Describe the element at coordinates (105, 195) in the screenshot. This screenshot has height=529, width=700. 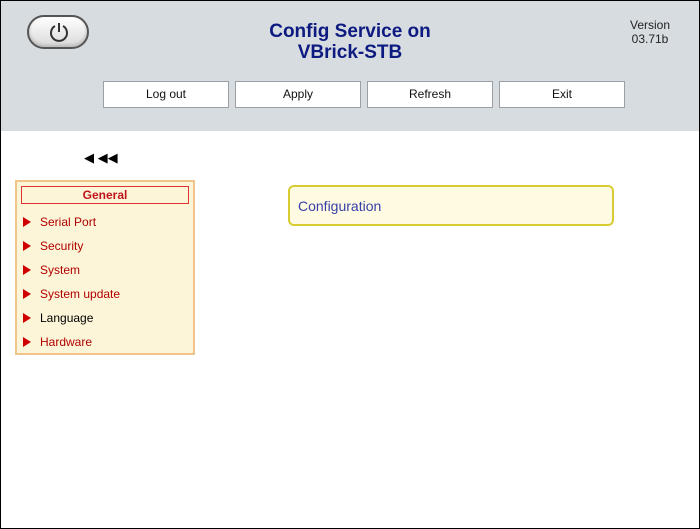
I see `menu-heading-general: General` at that location.